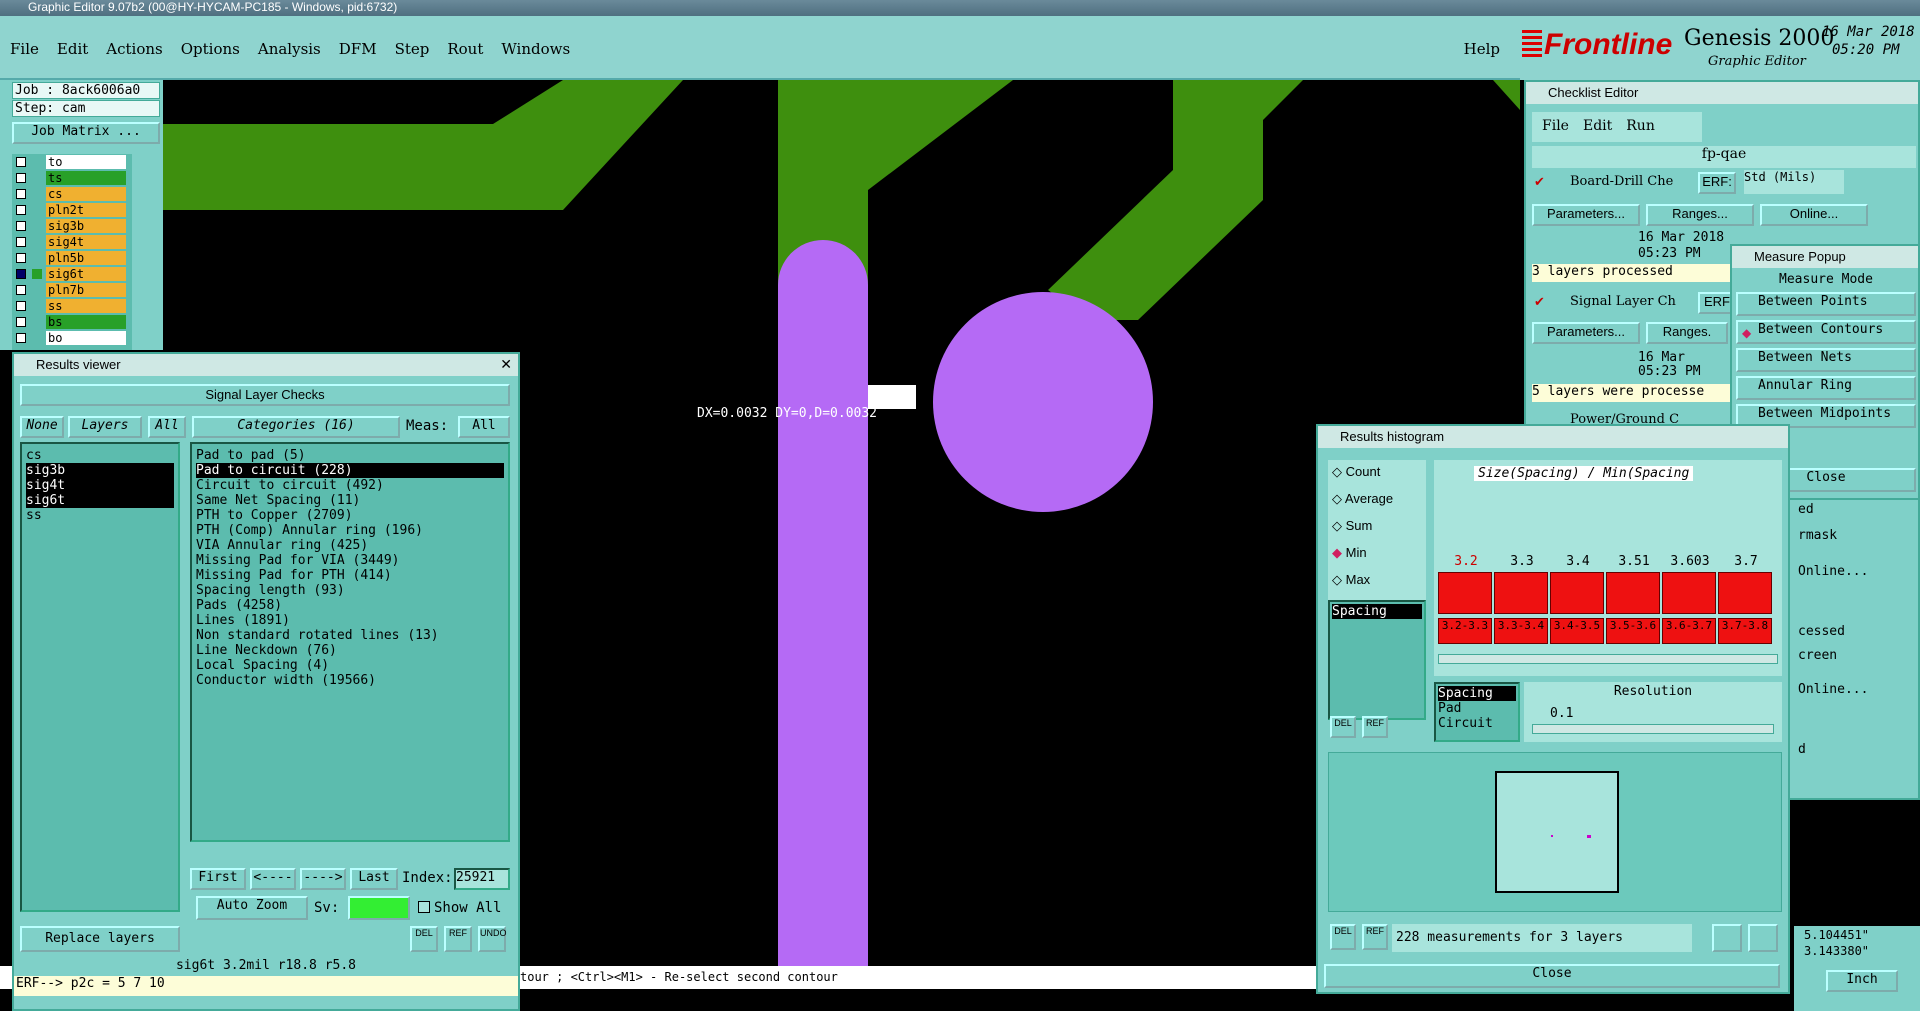 Image resolution: width=1920 pixels, height=1011 pixels. Describe the element at coordinates (379, 908) in the screenshot. I see `sv-color-dropdown` at that location.